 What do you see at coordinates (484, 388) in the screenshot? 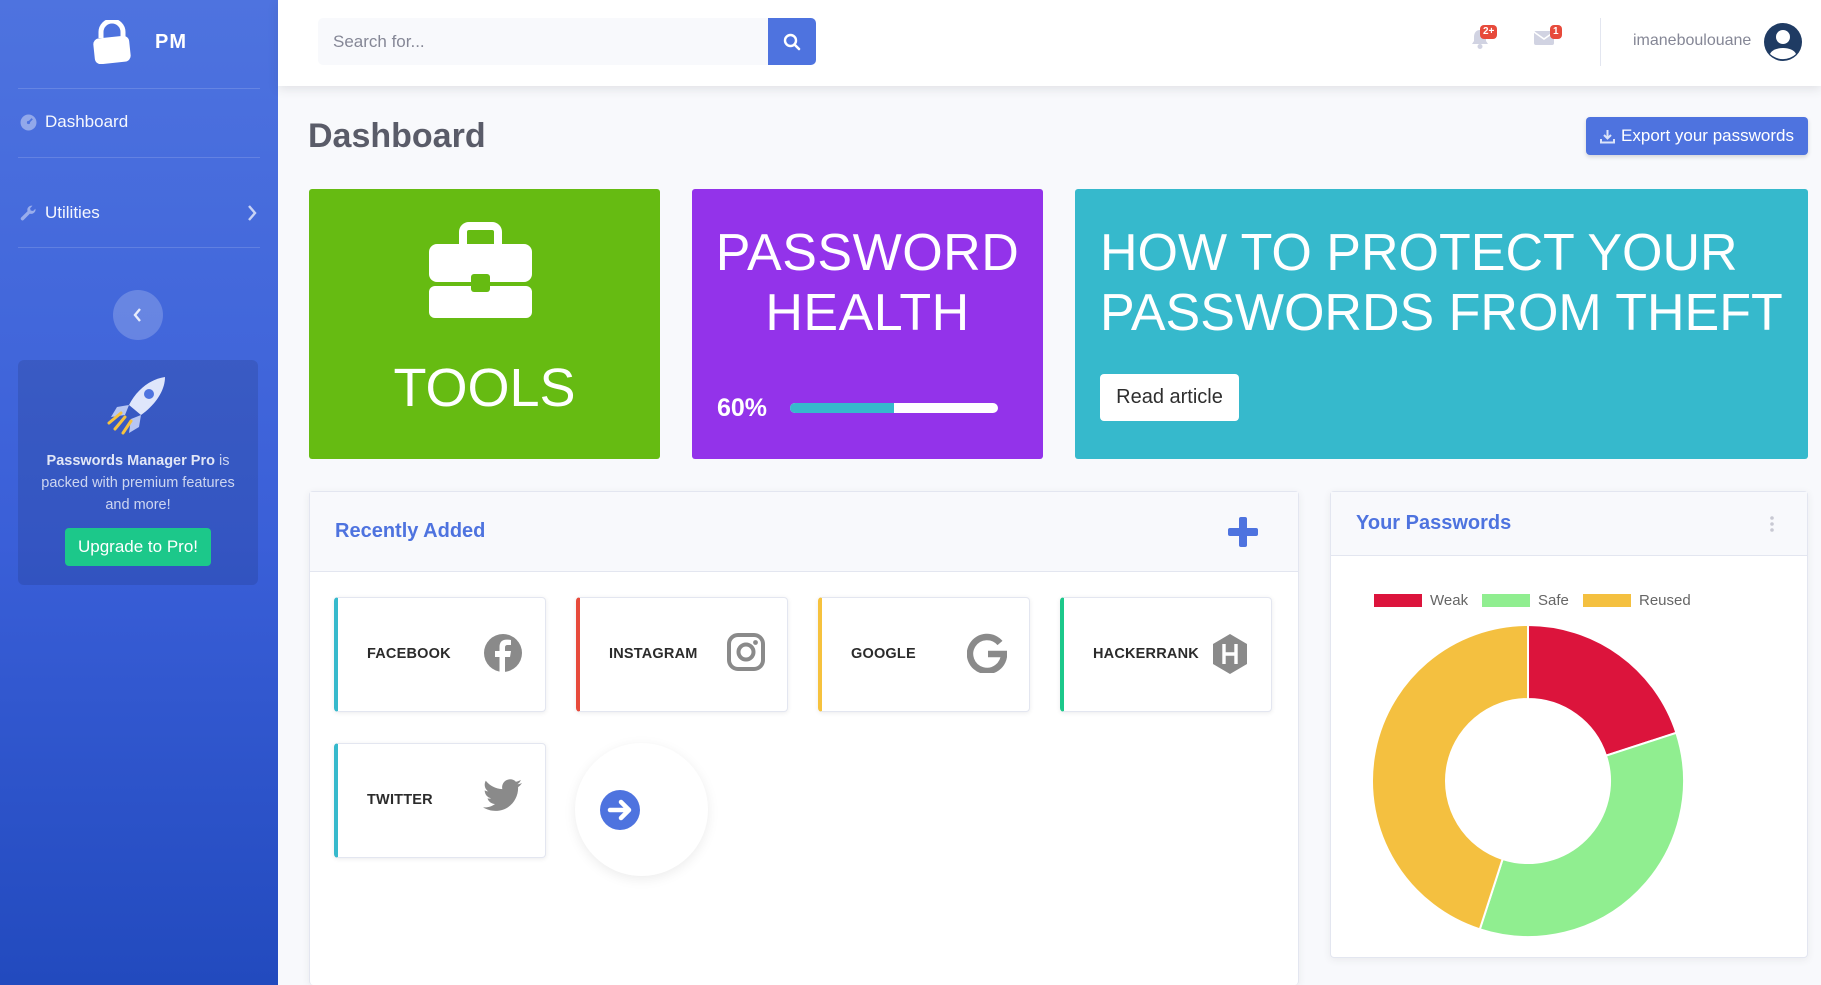
I see `tools-label: TOOLS` at bounding box center [484, 388].